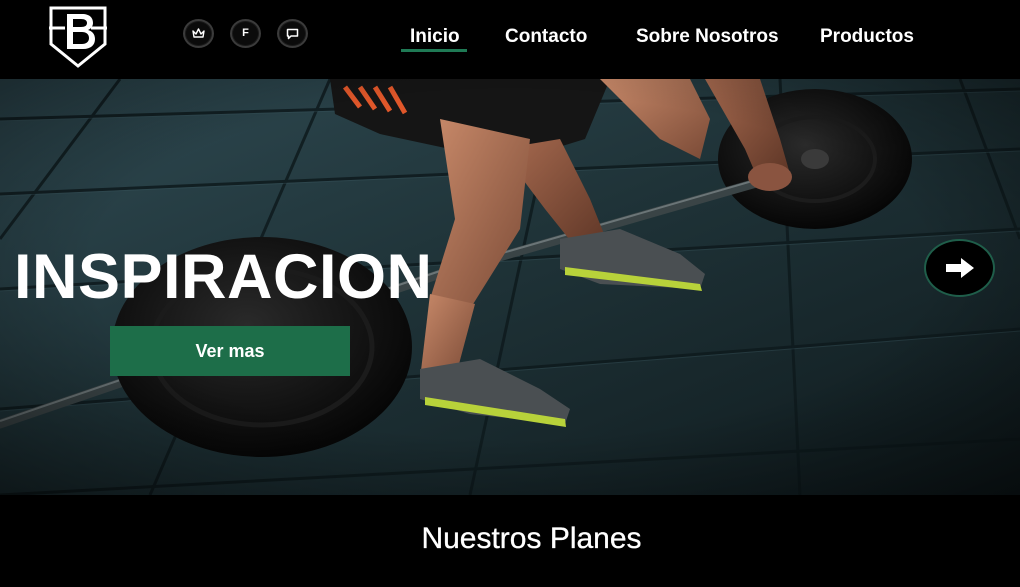 This screenshot has height=587, width=1020. What do you see at coordinates (707, 37) in the screenshot?
I see `nav-item-sobre-nosotros: Sobre Nosotros` at bounding box center [707, 37].